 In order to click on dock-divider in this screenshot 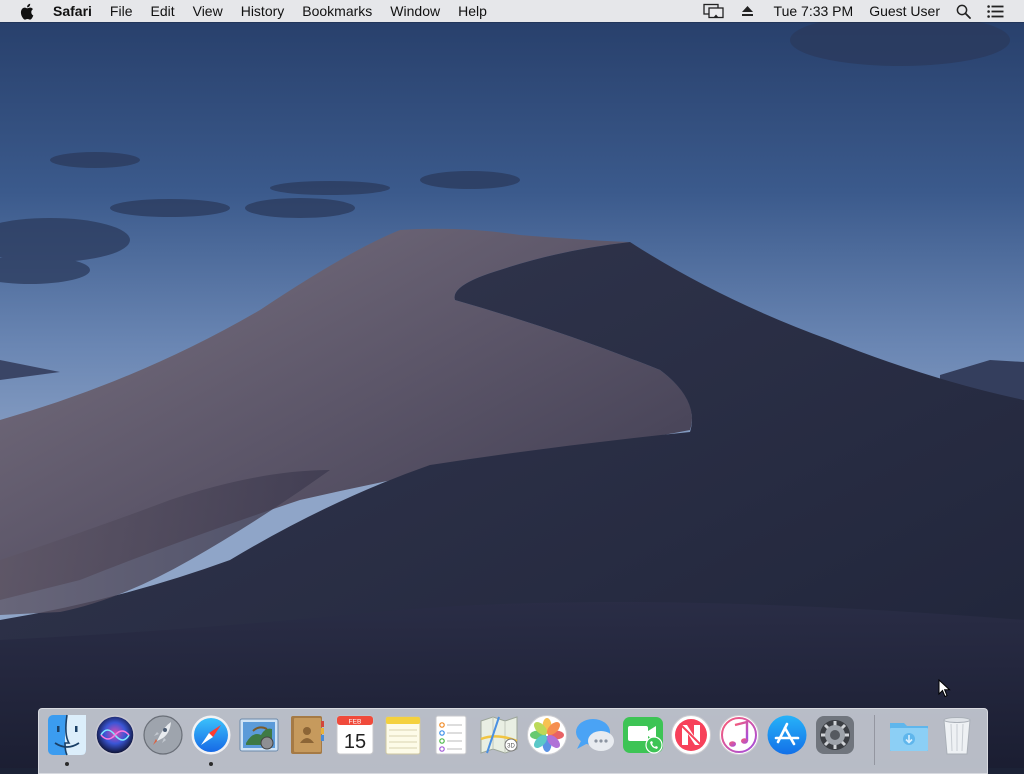, I will do `click(874, 740)`.